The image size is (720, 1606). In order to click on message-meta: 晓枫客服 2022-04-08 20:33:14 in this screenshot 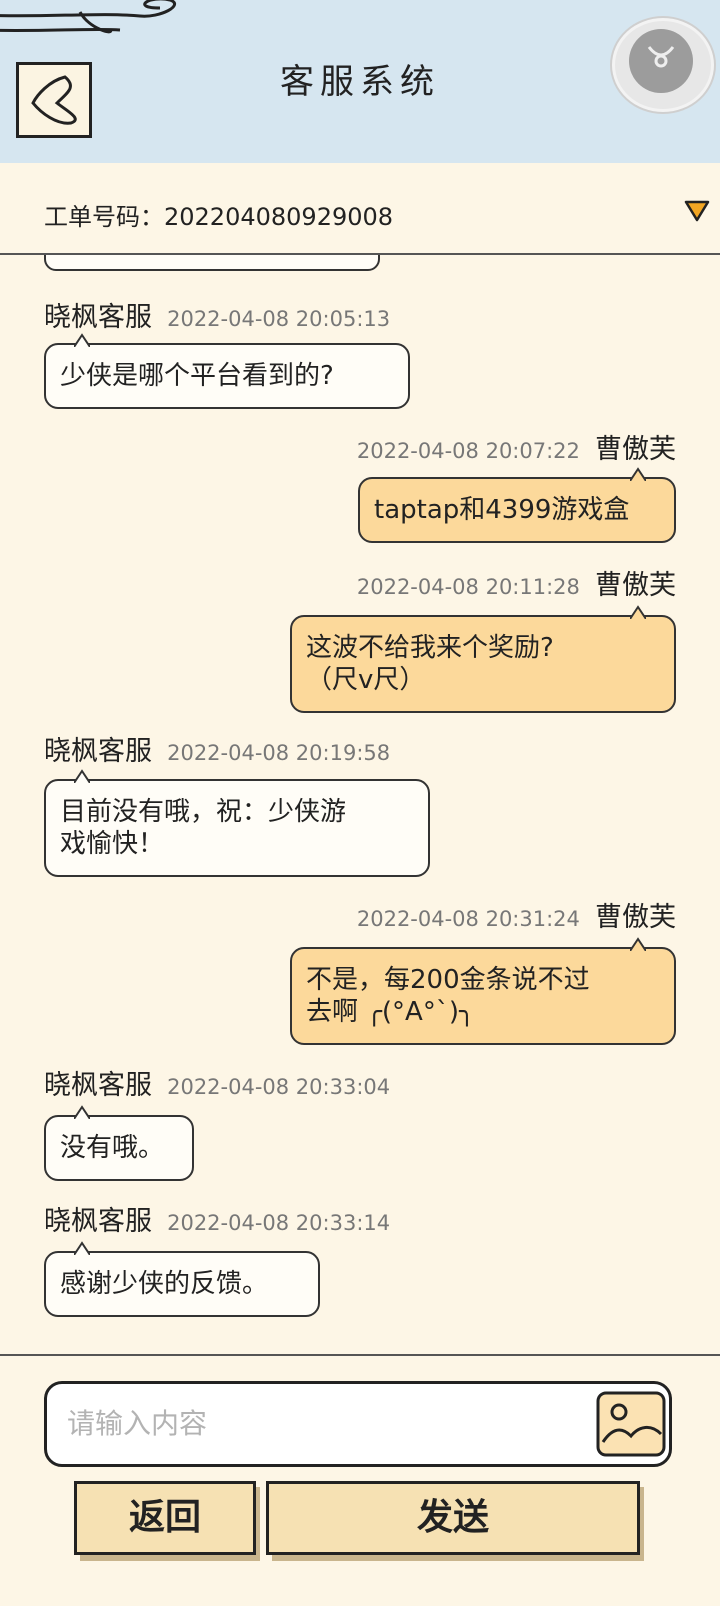, I will do `click(217, 1218)`.